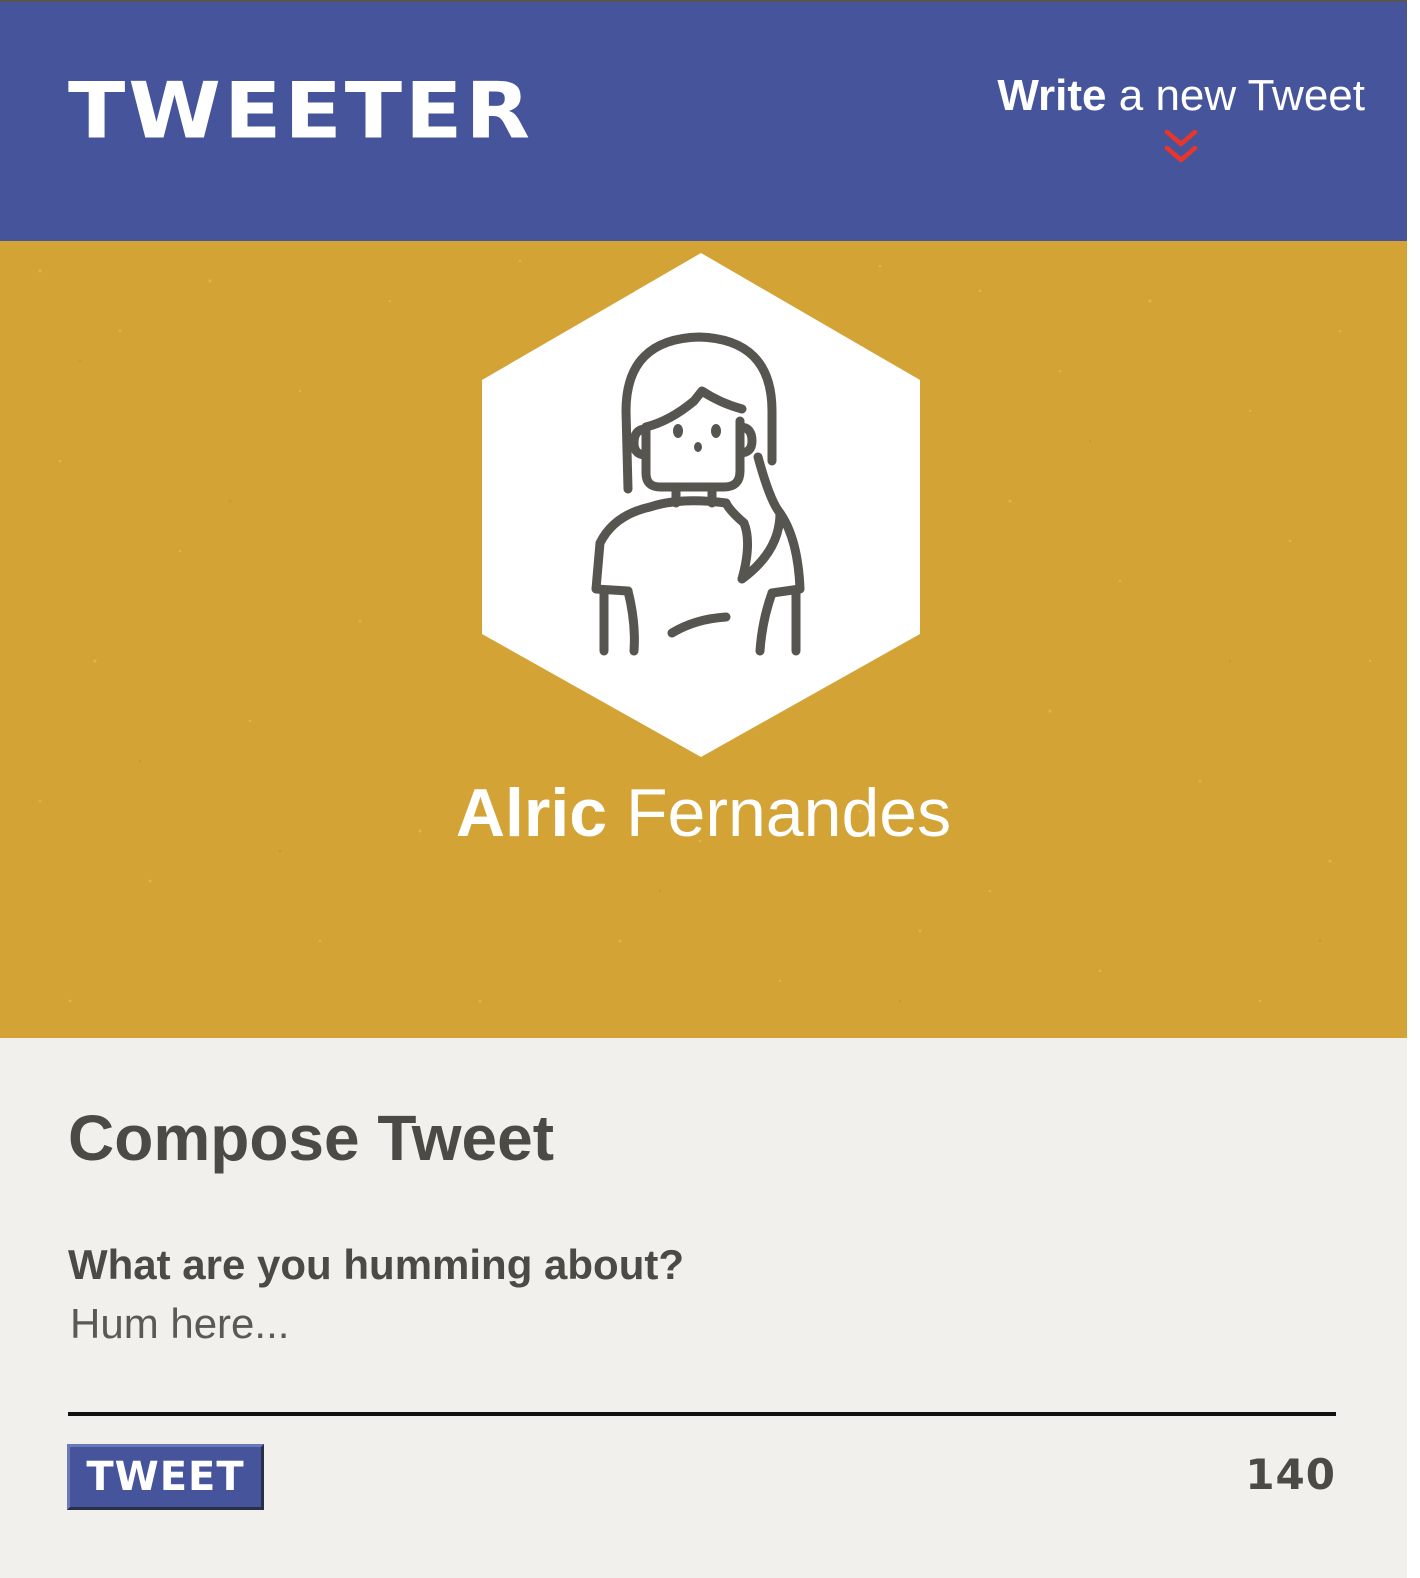 This screenshot has height=1578, width=1420. I want to click on character-counter: 140, so click(1290, 1474).